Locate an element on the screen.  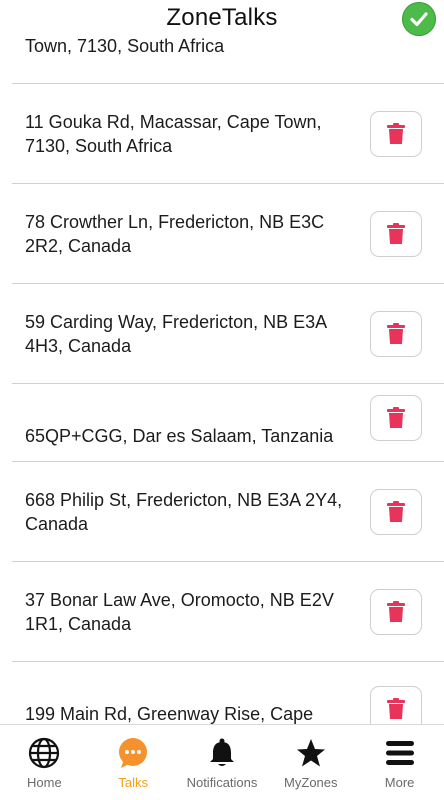
app-header: ZoneTalks is located at coordinates (222, 18).